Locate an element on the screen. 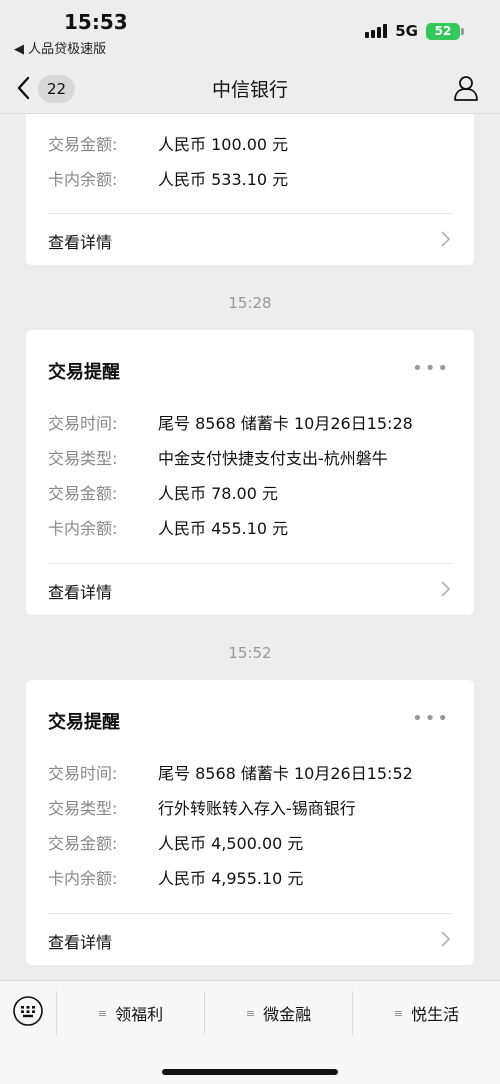 This screenshot has width=500, height=1084. home-indicator is located at coordinates (250, 1072).